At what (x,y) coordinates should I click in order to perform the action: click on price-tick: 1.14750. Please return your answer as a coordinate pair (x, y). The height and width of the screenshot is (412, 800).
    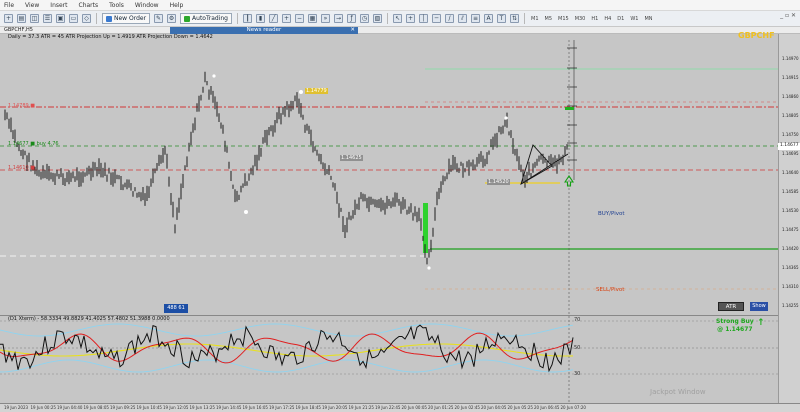
    Looking at the image, I should click on (790, 134).